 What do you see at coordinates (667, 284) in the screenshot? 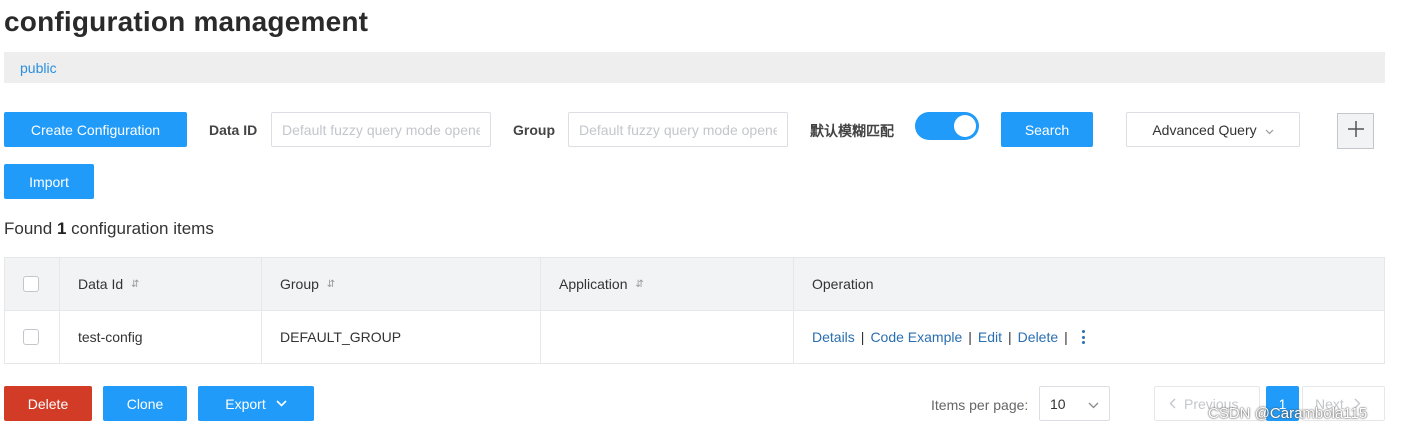
I see `column-header-application: Application ⇵` at bounding box center [667, 284].